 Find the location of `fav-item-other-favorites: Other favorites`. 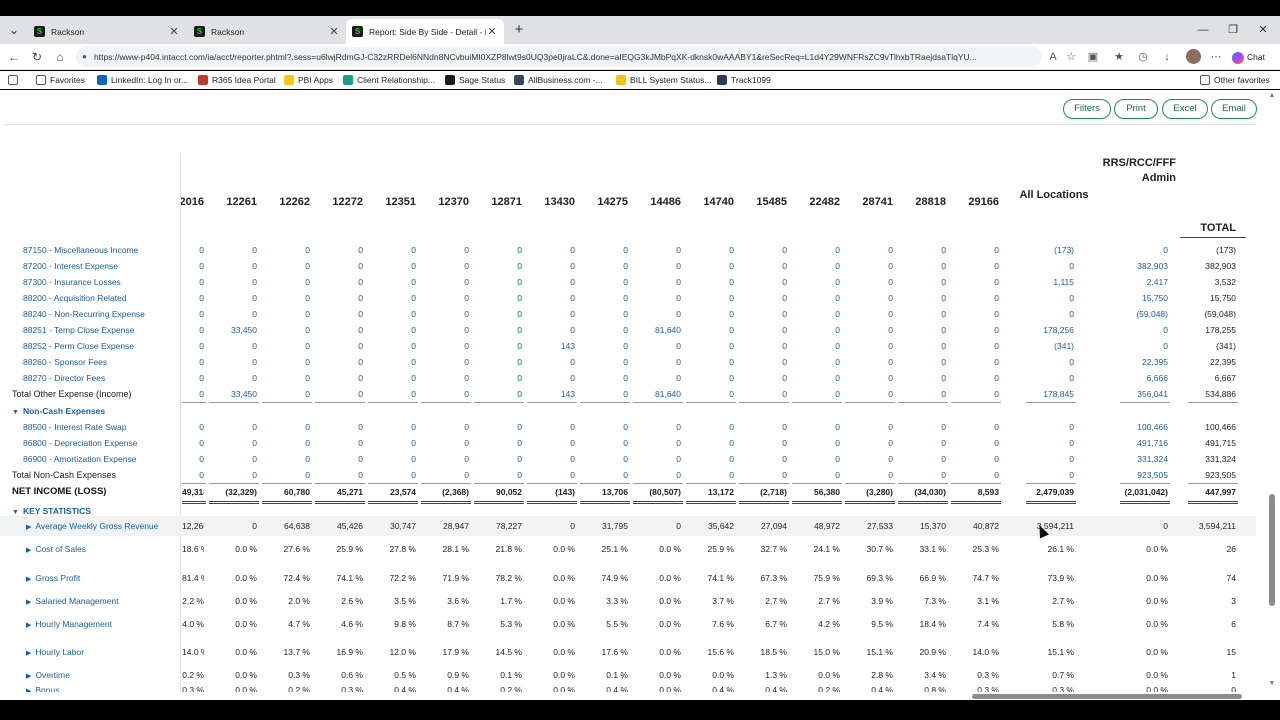

fav-item-other-favorites: Other favorites is located at coordinates (1235, 80).